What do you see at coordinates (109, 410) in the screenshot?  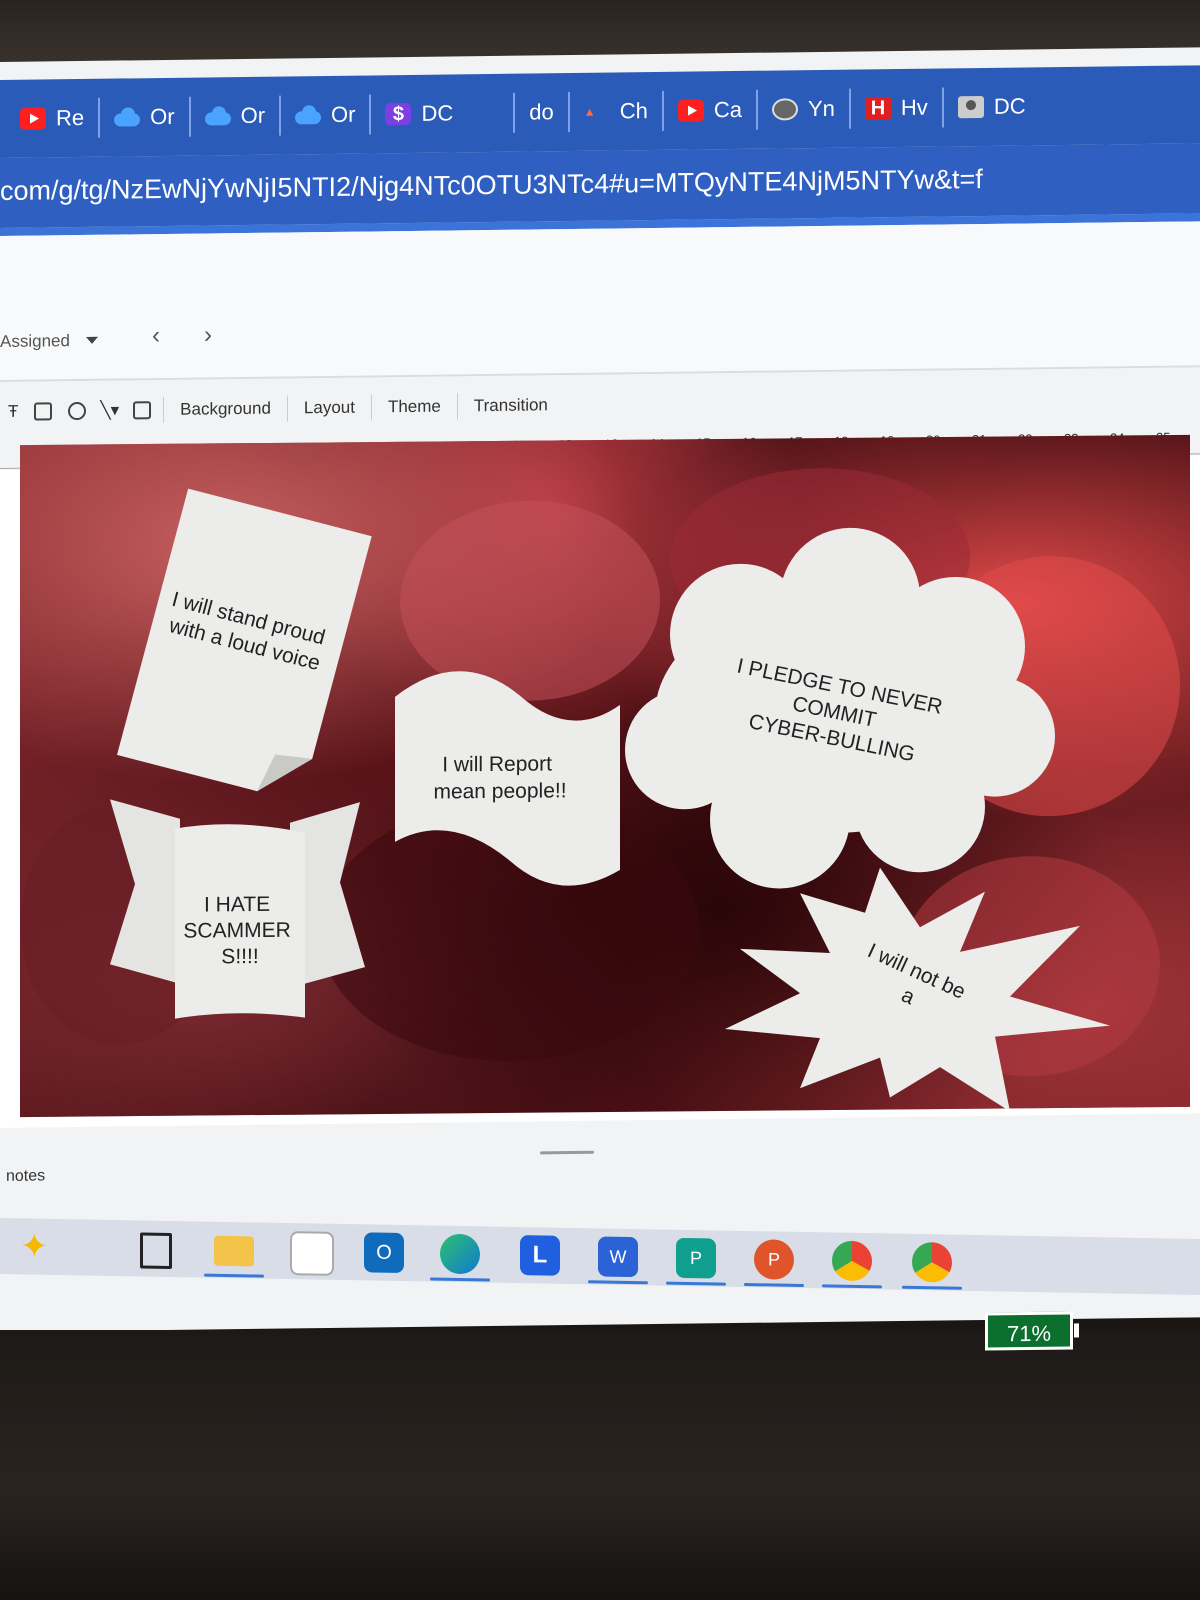 I see `line-icon: ╲▾` at bounding box center [109, 410].